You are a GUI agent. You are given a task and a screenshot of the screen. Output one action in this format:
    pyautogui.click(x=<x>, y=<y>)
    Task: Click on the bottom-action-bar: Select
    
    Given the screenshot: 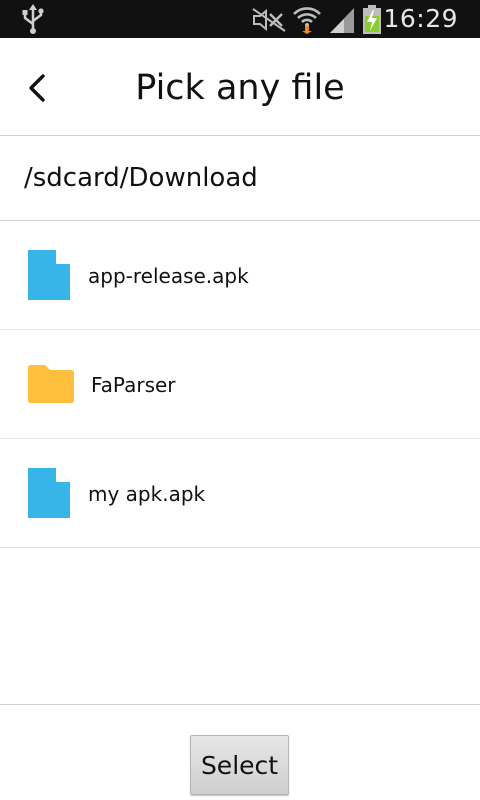 What is the action you would take?
    pyautogui.click(x=240, y=752)
    